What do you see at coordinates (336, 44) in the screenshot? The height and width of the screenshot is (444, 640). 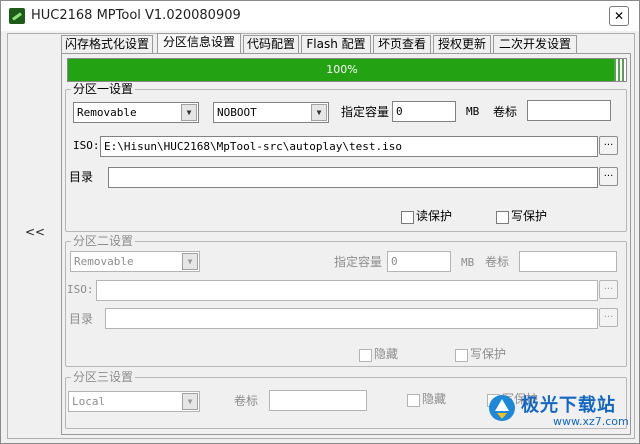 I see `tab-flash-config: Flash 配置` at bounding box center [336, 44].